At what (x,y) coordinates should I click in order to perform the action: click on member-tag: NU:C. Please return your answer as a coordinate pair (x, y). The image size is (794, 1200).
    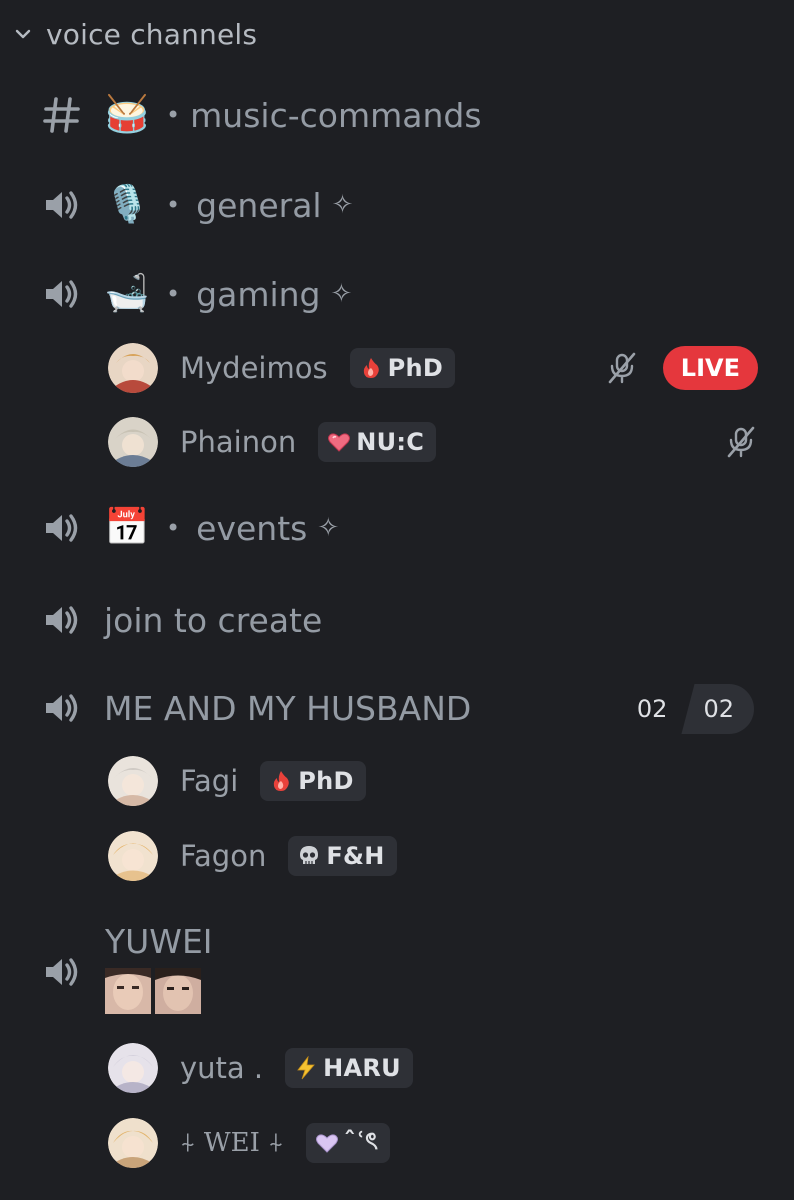
    Looking at the image, I should click on (377, 442).